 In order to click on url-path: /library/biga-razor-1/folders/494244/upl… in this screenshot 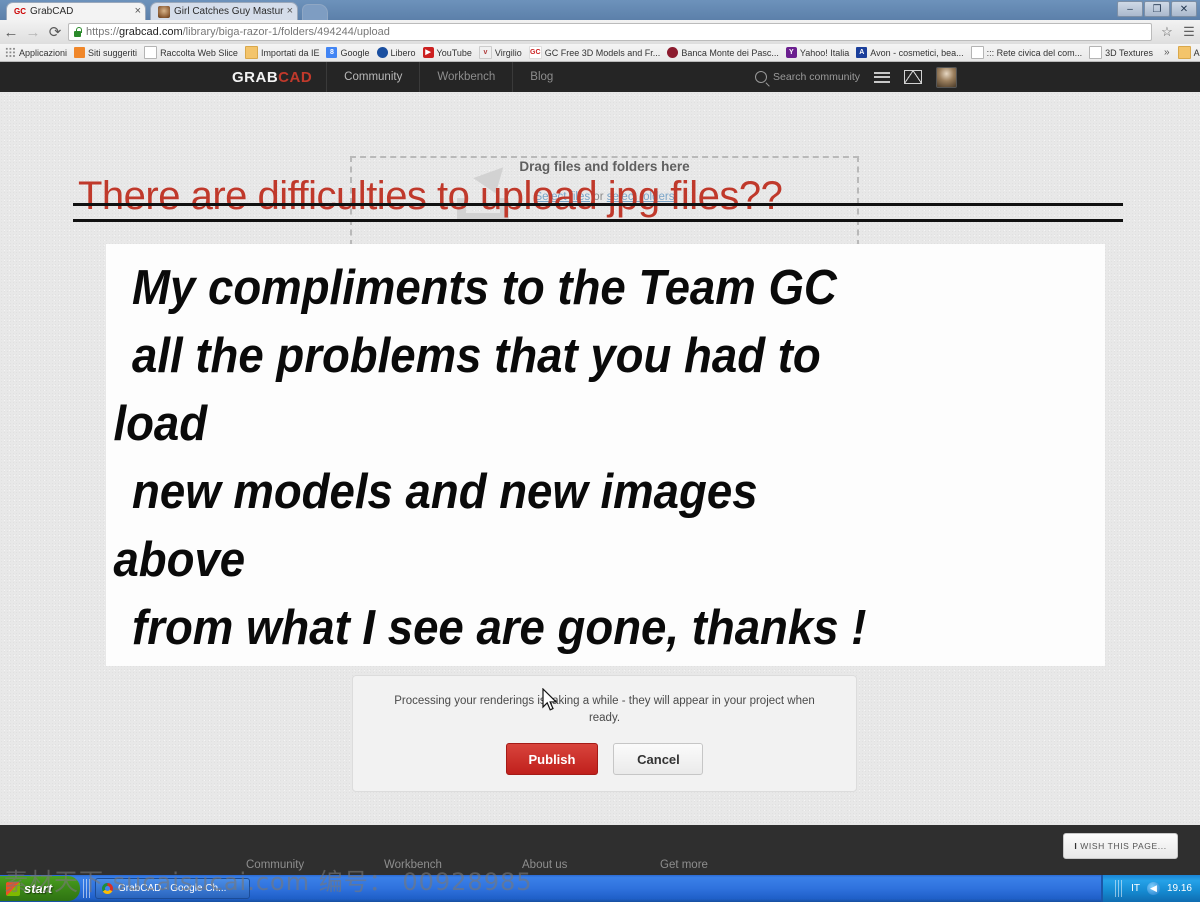, I will do `click(286, 32)`.